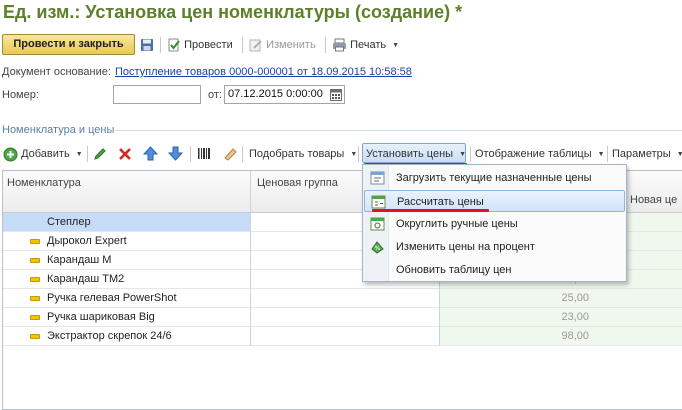  Describe the element at coordinates (255, 45) in the screenshot. I see `edit-icon` at that location.